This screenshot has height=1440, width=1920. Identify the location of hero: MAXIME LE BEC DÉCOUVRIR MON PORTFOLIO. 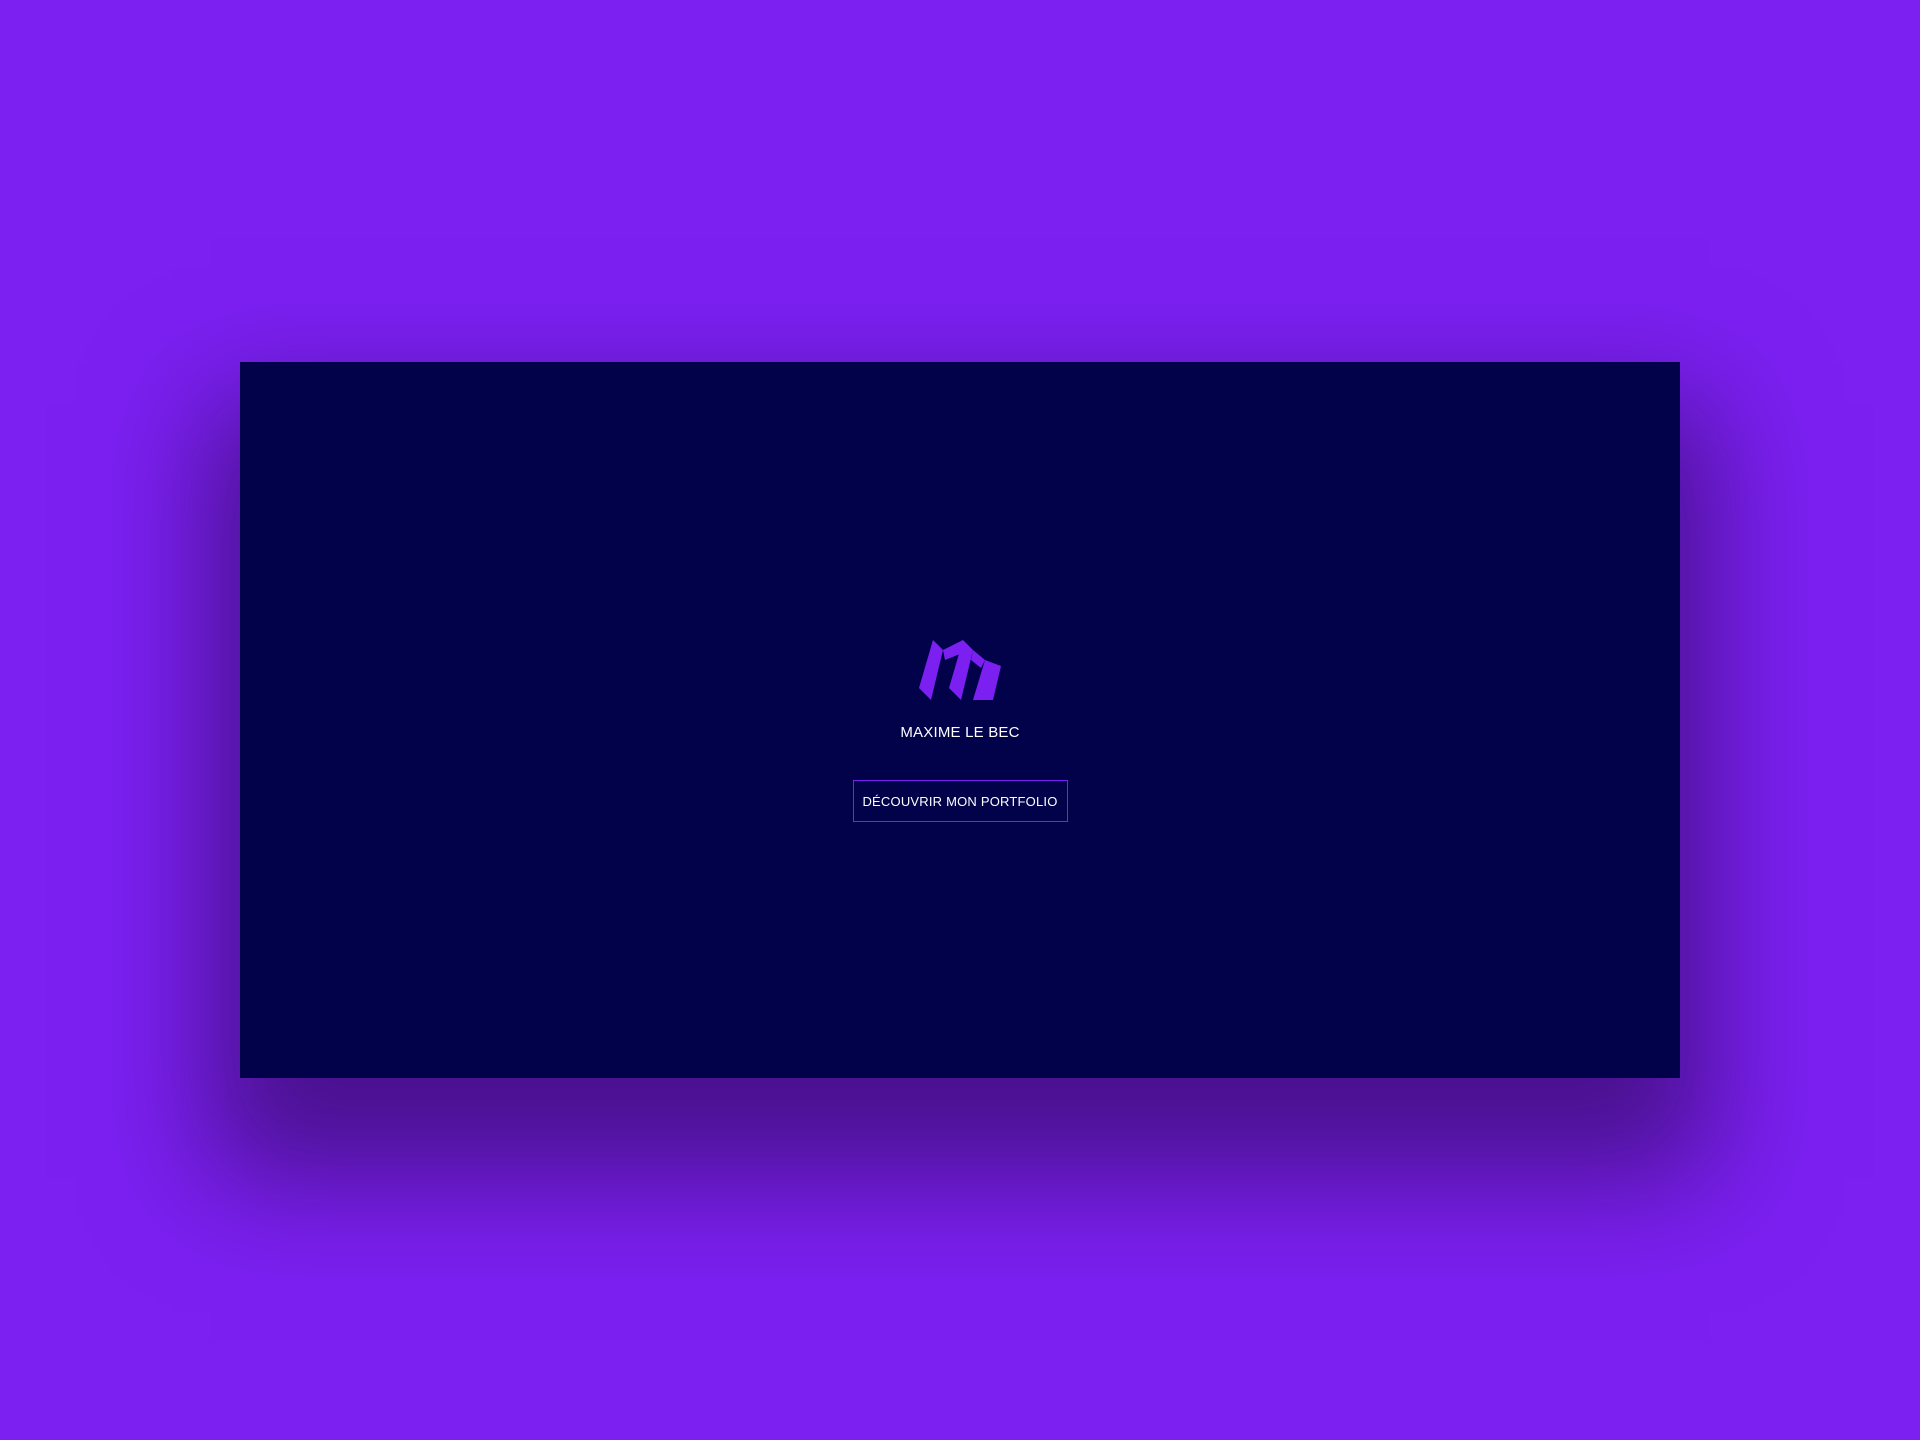
(960, 730).